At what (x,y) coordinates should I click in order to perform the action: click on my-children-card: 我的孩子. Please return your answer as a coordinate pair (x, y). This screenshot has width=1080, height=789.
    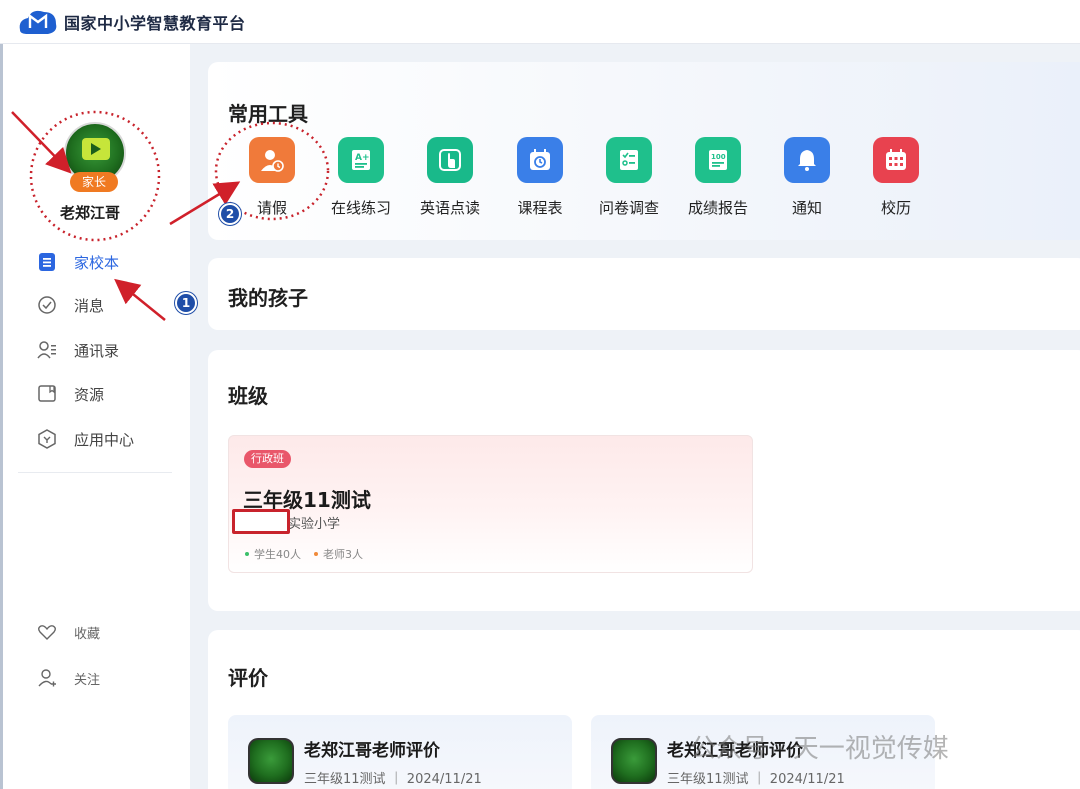
    Looking at the image, I should click on (644, 294).